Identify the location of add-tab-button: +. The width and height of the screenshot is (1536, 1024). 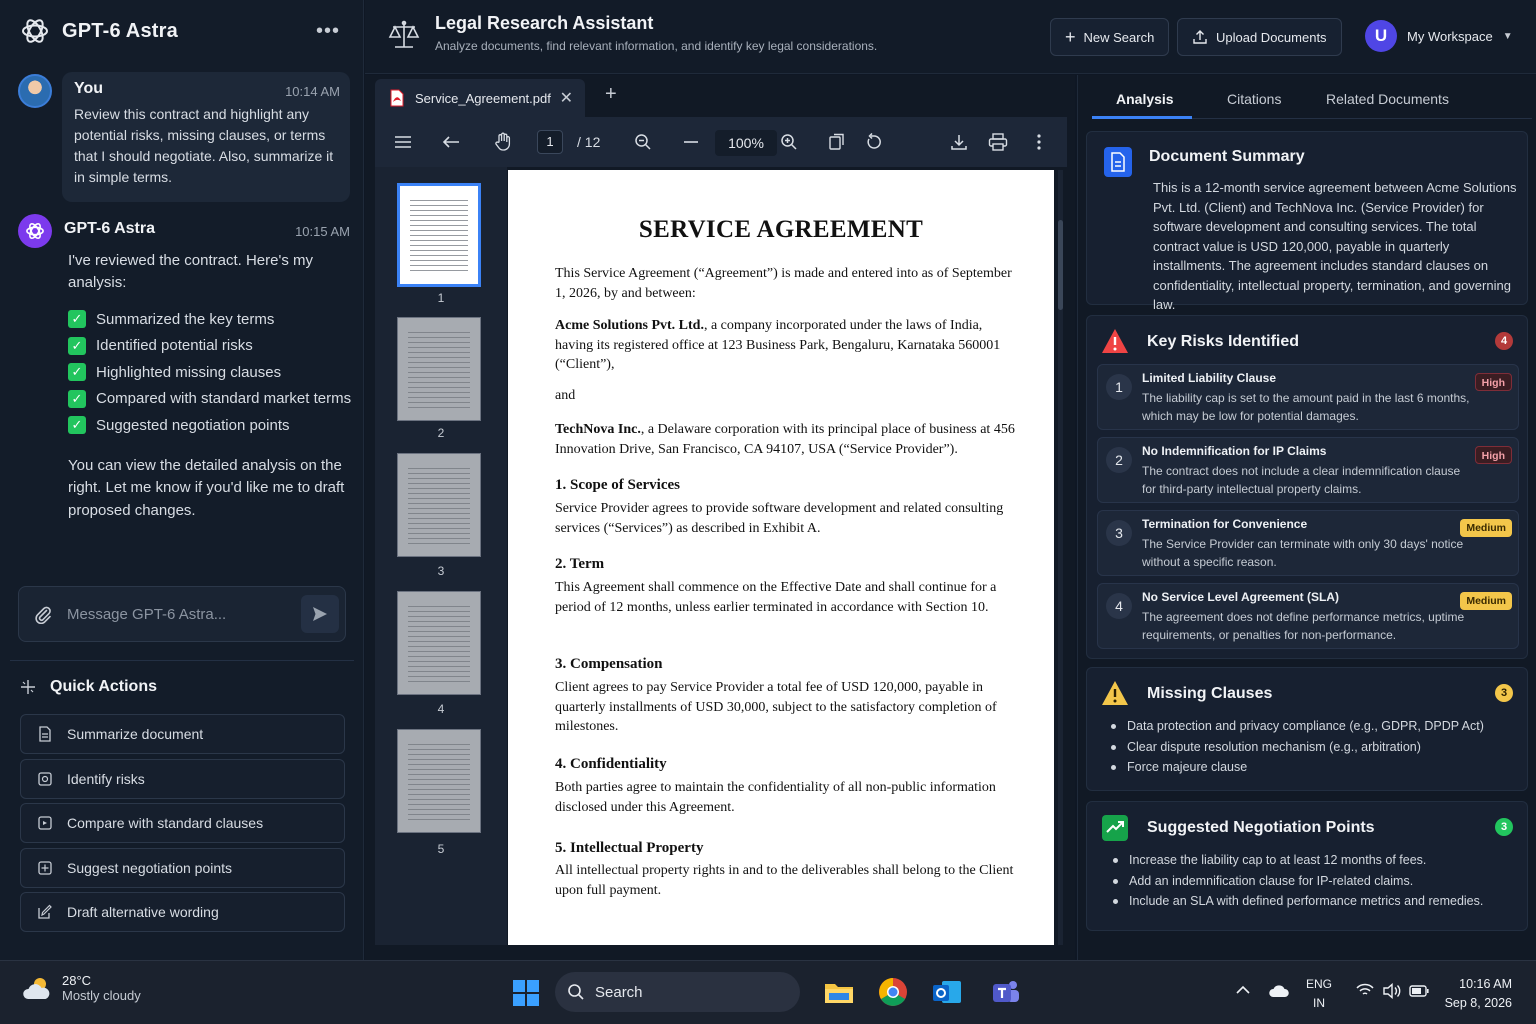
(611, 94).